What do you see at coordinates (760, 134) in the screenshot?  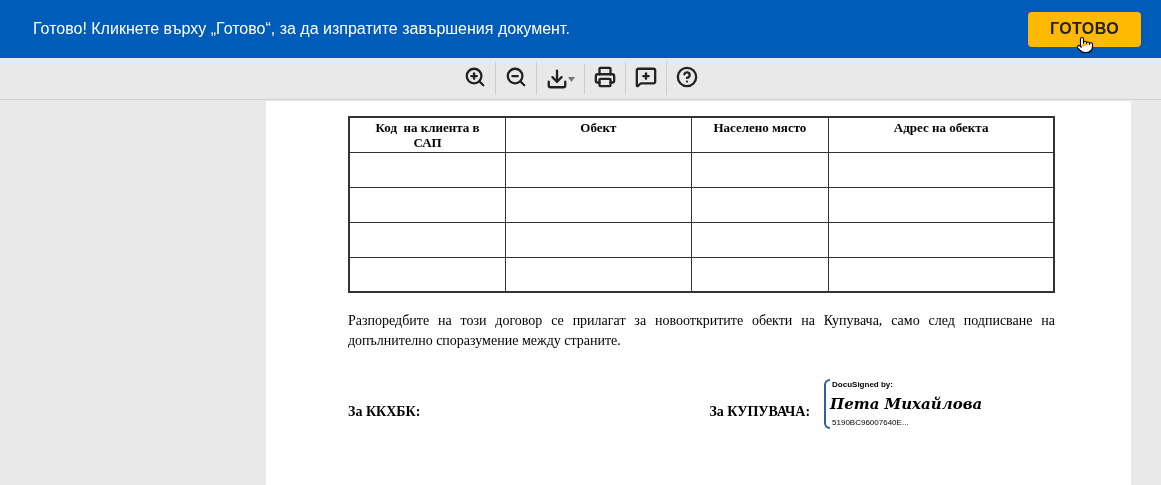 I see `column-header: Населено място` at bounding box center [760, 134].